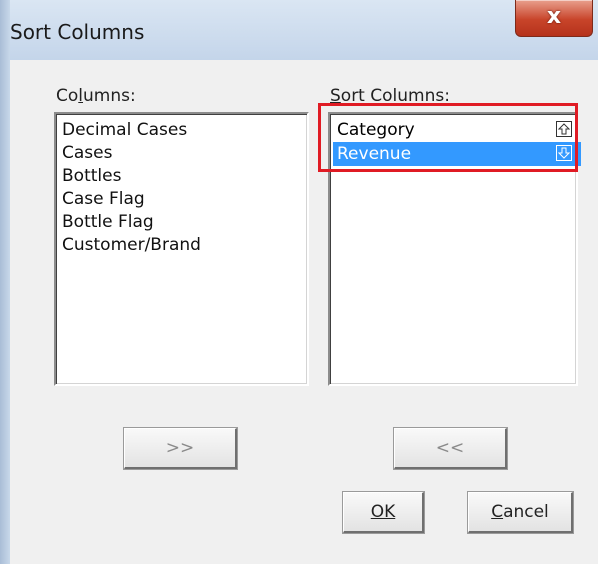 This screenshot has height=564, width=598. I want to click on cancel-button: Cancel, so click(520, 512).